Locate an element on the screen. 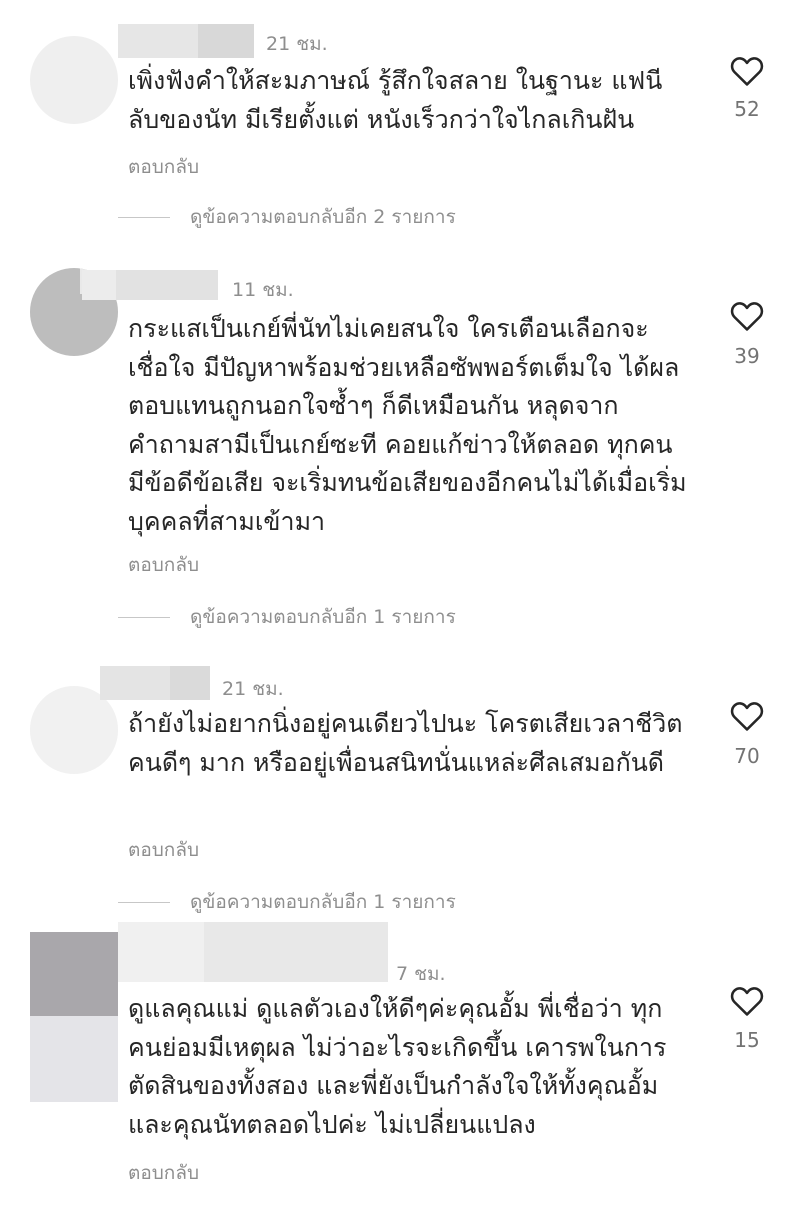 This screenshot has height=1209, width=800. like-count: 39 is located at coordinates (747, 356).